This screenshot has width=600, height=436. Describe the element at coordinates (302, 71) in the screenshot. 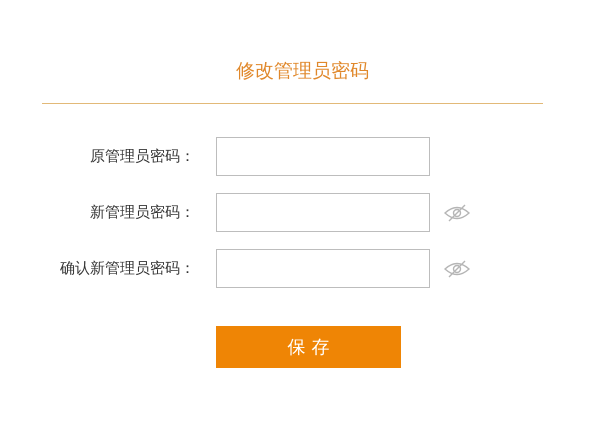

I see `page-title: 修改管理员密码` at that location.